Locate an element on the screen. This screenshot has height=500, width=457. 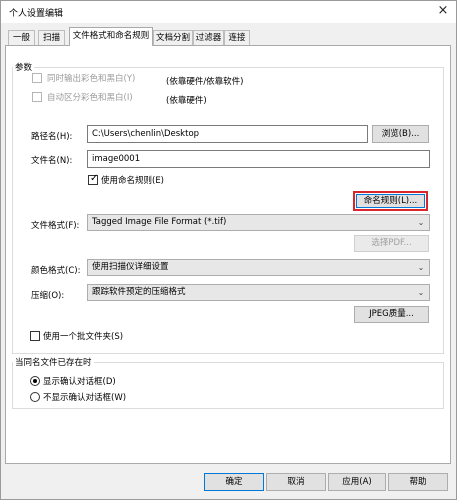
help-button: 帮助 is located at coordinates (418, 482).